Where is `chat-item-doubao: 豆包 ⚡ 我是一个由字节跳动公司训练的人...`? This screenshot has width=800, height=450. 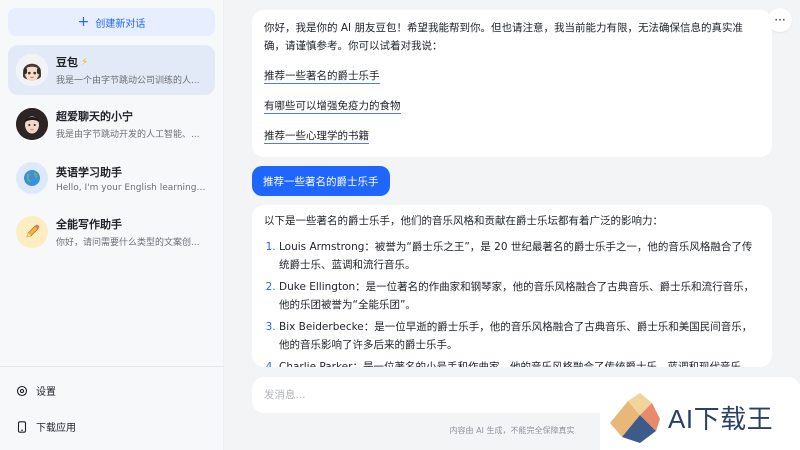 chat-item-doubao: 豆包 ⚡ 我是一个由字节跳动公司训练的人... is located at coordinates (111, 70).